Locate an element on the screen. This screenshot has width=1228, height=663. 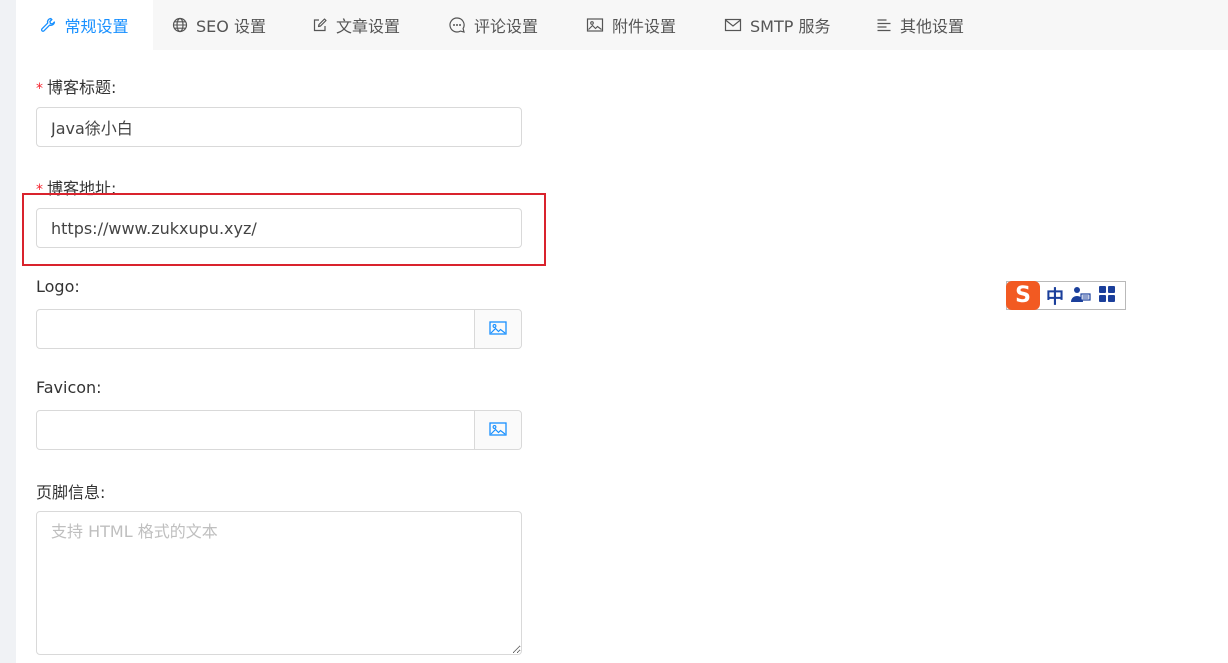
settings-tabs: 常规设置 SEO 设置 文章设置 评论设置 附件设置 SMTP 服务 其他设置 is located at coordinates (622, 25).